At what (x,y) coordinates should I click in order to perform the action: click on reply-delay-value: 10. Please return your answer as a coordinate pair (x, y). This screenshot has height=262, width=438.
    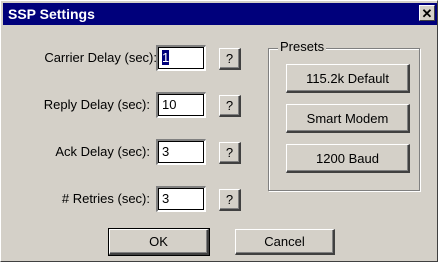
    Looking at the image, I should click on (169, 104).